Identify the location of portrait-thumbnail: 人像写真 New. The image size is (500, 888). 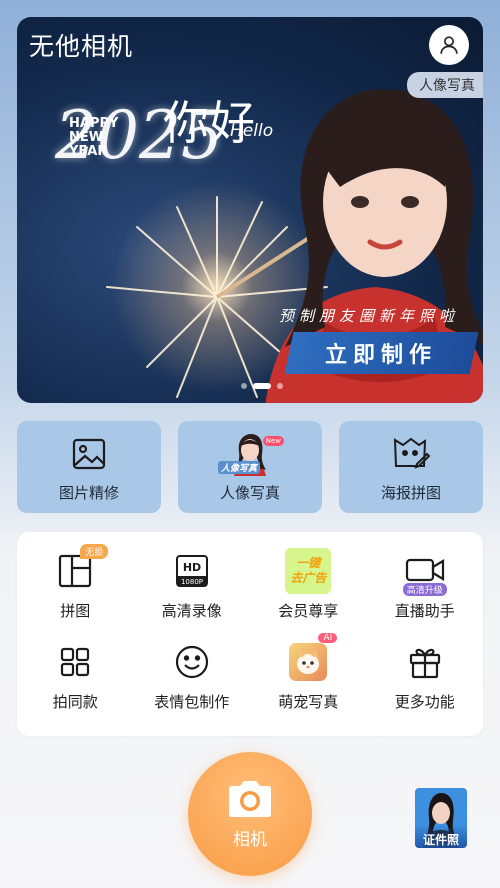
(251, 455).